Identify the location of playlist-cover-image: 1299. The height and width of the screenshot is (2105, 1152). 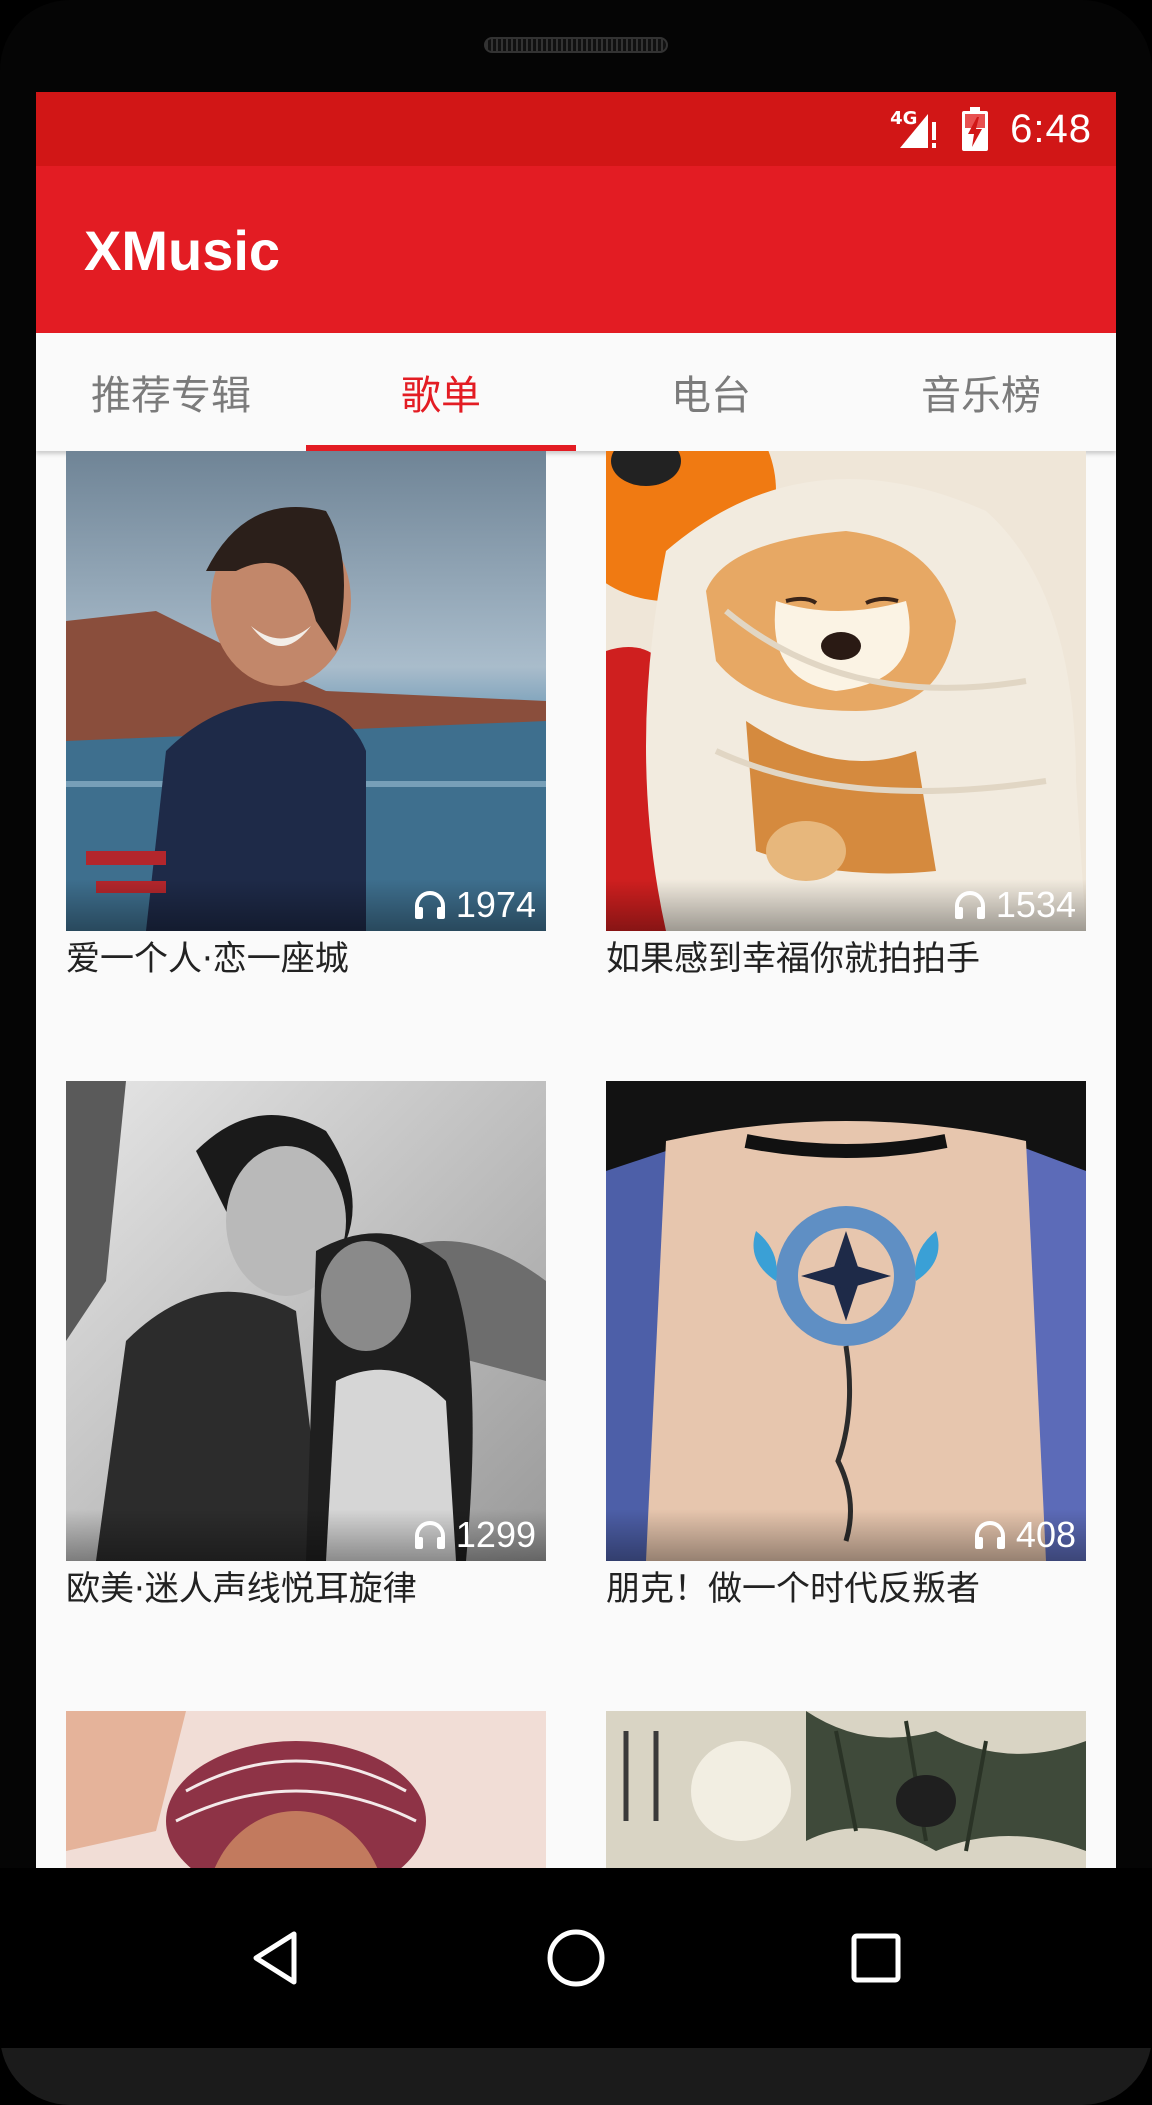
(306, 1321).